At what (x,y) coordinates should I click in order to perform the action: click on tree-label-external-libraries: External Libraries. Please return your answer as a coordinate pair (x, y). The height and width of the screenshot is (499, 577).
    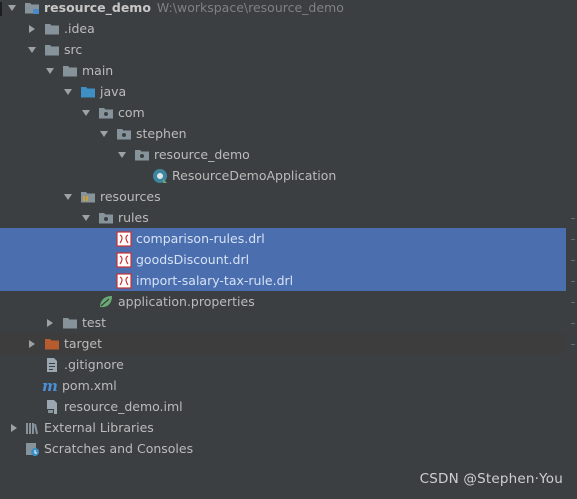
    Looking at the image, I should click on (99, 427).